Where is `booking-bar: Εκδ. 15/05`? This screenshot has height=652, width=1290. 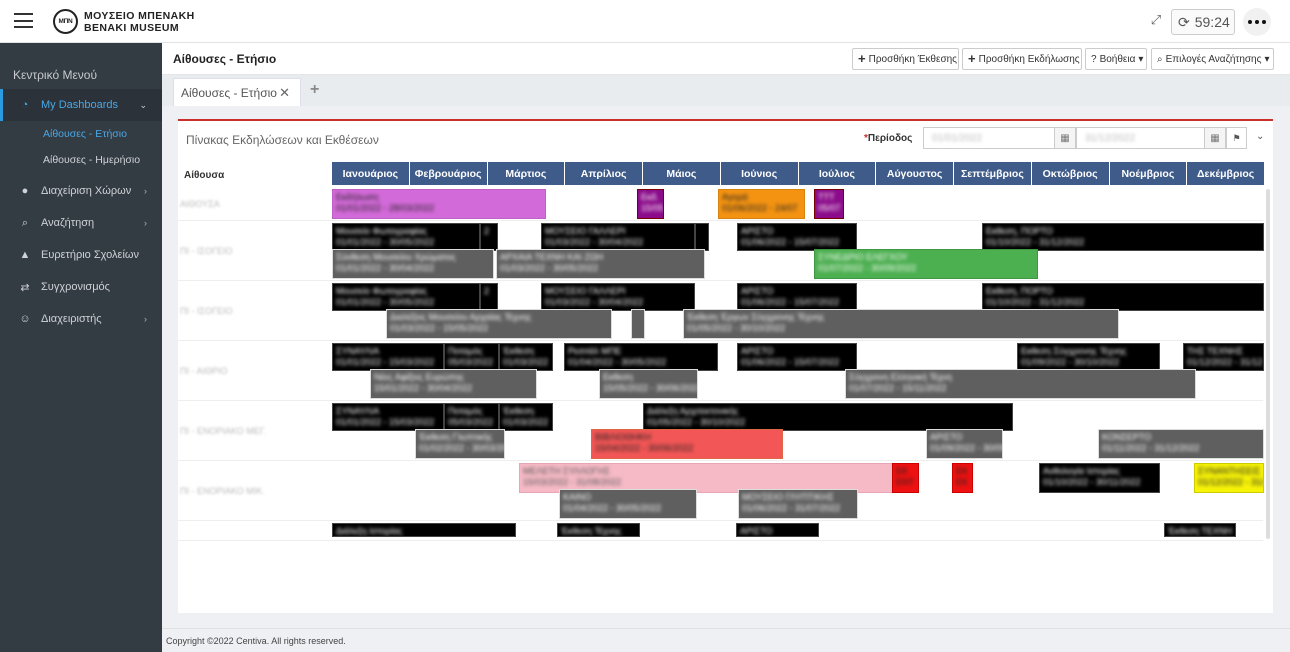 booking-bar: Εκδ. 15/05 is located at coordinates (650, 204).